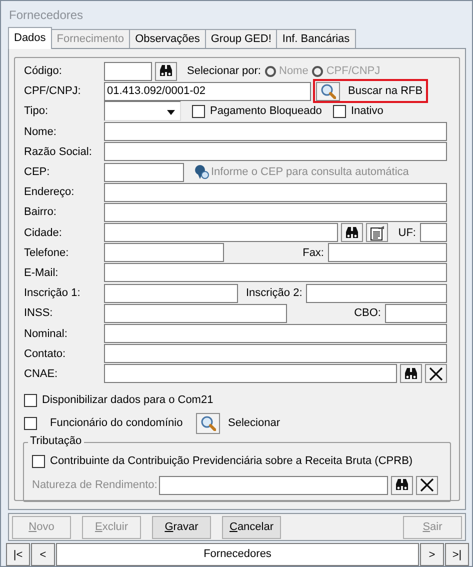 This screenshot has height=567, width=473. Describe the element at coordinates (432, 554) in the screenshot. I see `next-button: >` at that location.